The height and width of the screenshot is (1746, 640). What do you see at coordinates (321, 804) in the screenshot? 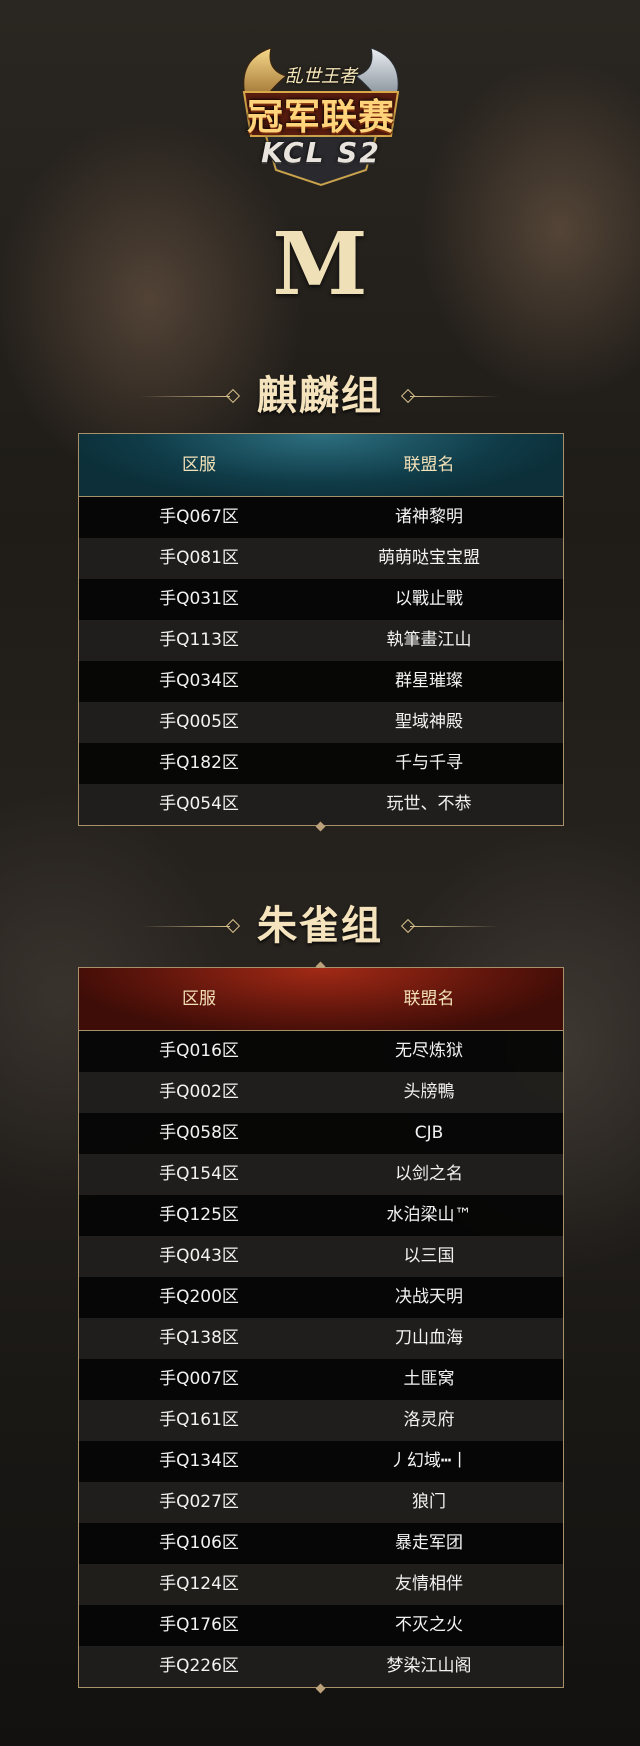
I see `table-row: 手Q054区 玩世、不恭` at bounding box center [321, 804].